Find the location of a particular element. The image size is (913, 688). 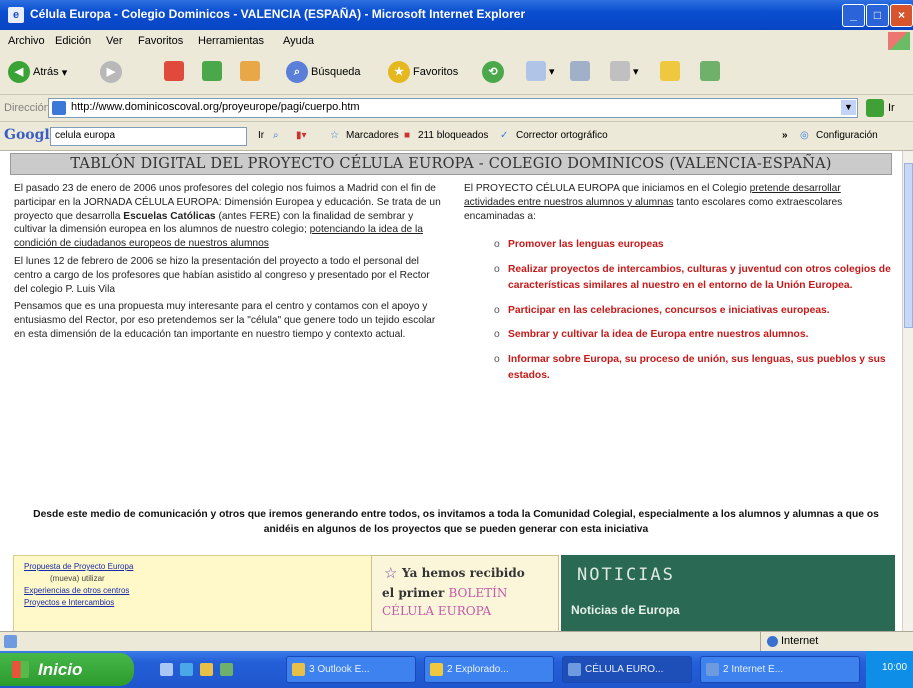

status-bar: Internet is located at coordinates (456, 641).